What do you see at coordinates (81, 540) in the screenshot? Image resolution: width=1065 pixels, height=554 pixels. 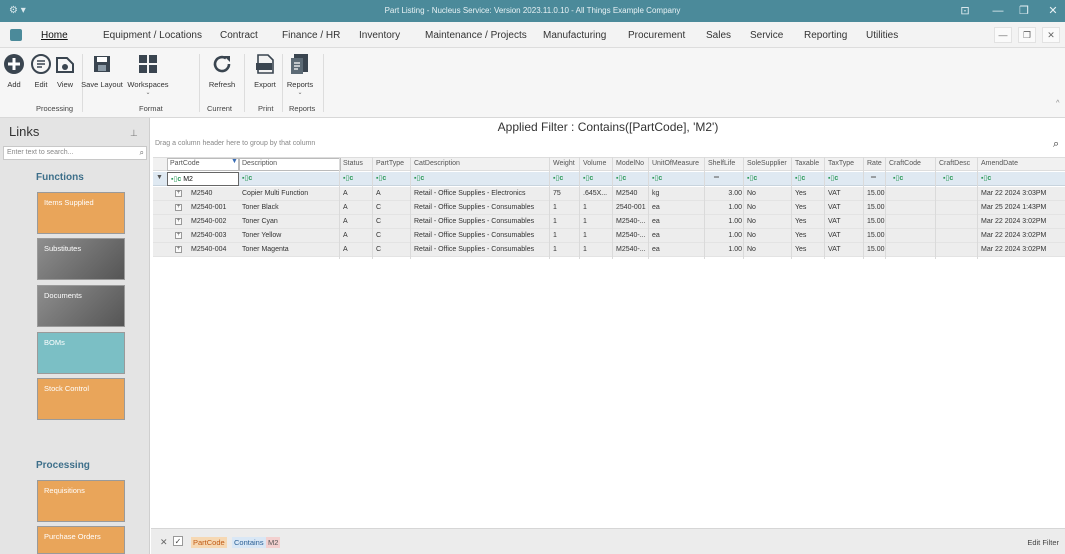 I see `tile-purchase-orders: Purchase Orders` at bounding box center [81, 540].